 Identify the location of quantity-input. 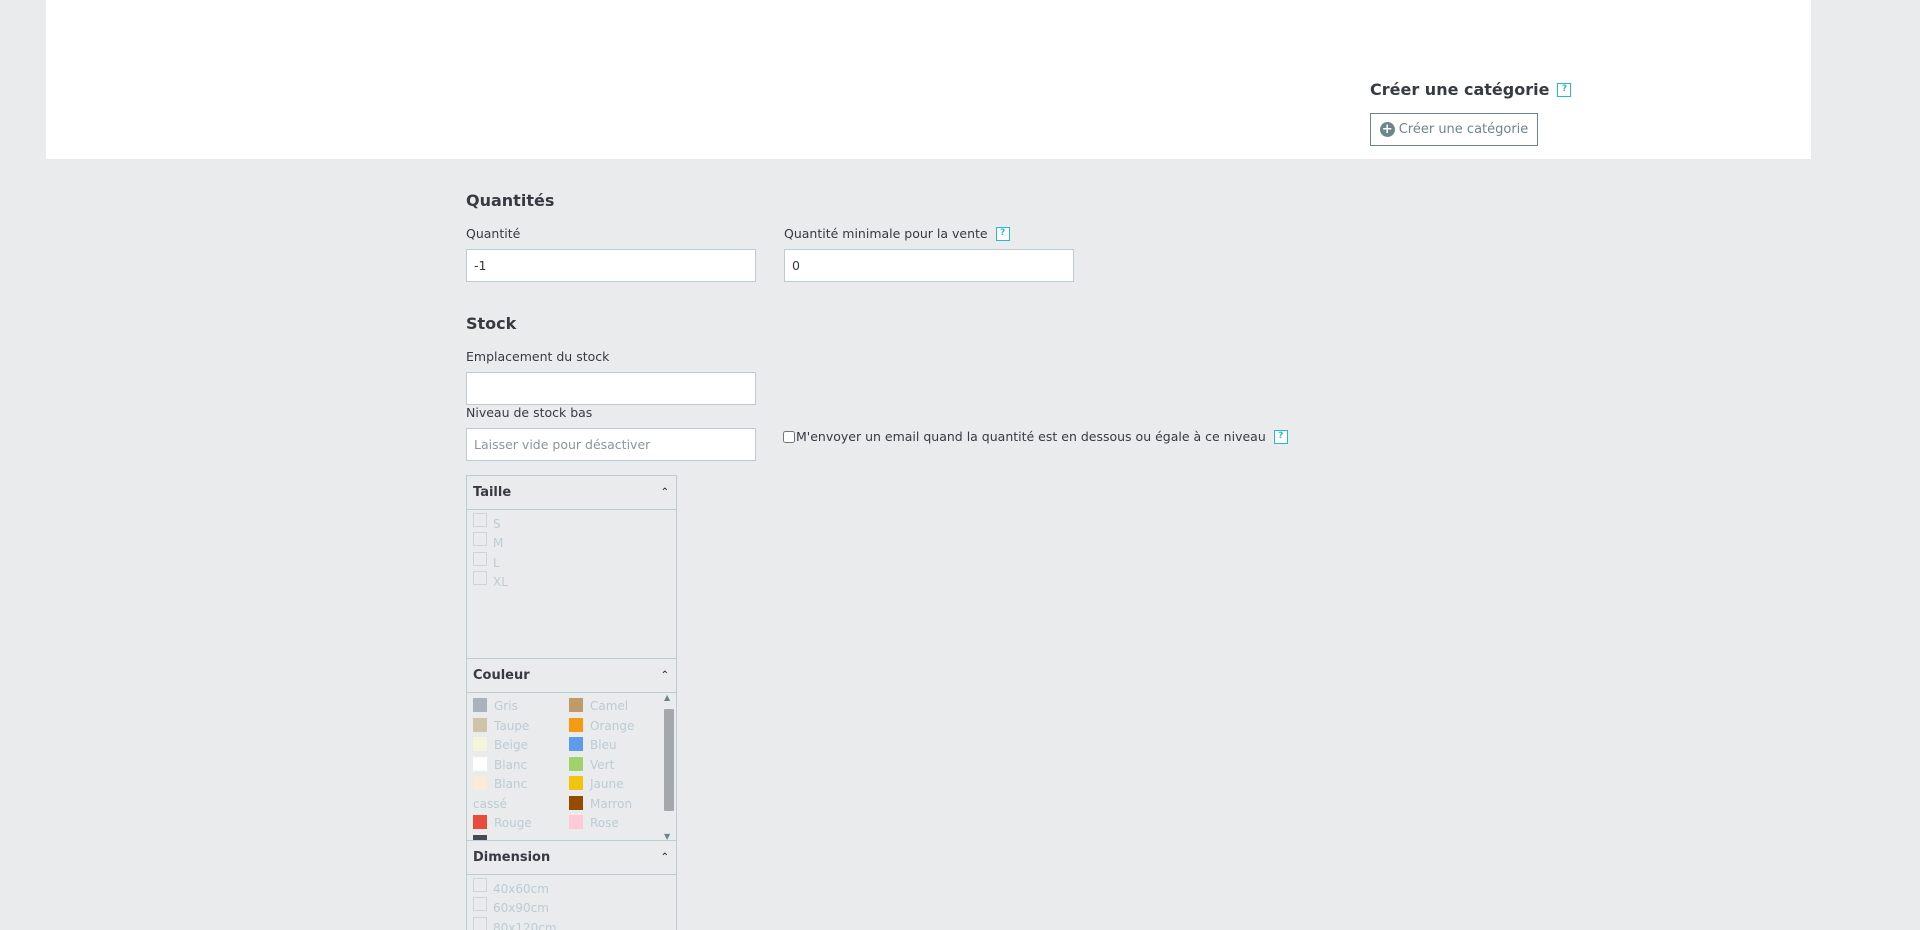
(611, 265).